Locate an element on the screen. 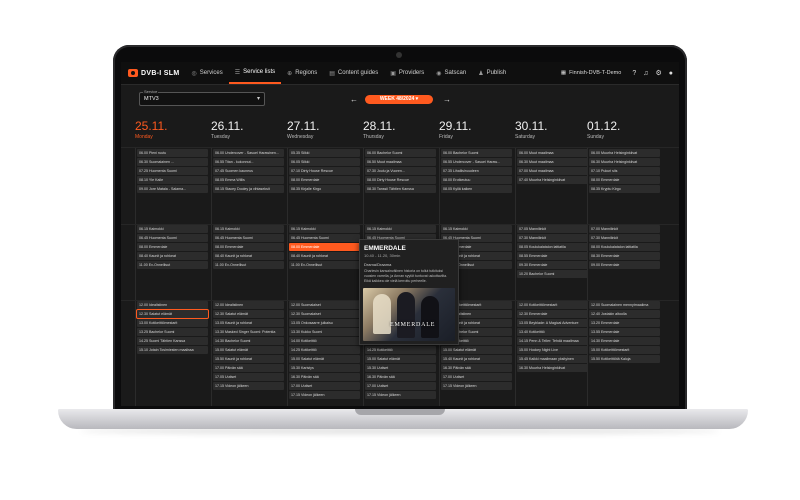 Image resolution: width=800 pixels, height=500 pixels. program-item: 08.05 Emma Willis is located at coordinates (248, 180).